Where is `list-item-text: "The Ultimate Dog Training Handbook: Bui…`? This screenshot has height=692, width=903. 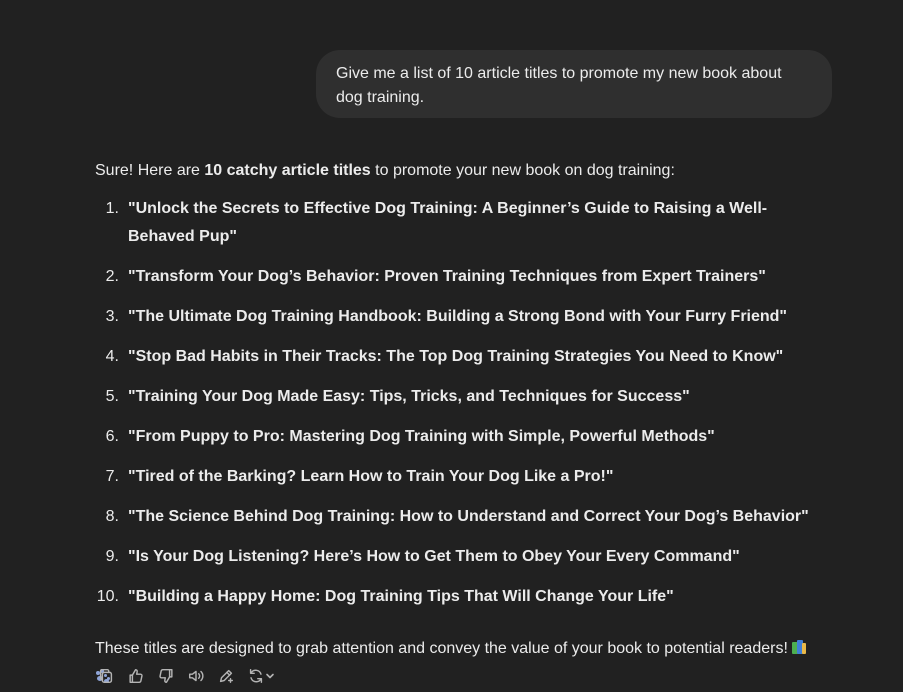 list-item-text: "The Ultimate Dog Training Handbook: Bui… is located at coordinates (458, 316).